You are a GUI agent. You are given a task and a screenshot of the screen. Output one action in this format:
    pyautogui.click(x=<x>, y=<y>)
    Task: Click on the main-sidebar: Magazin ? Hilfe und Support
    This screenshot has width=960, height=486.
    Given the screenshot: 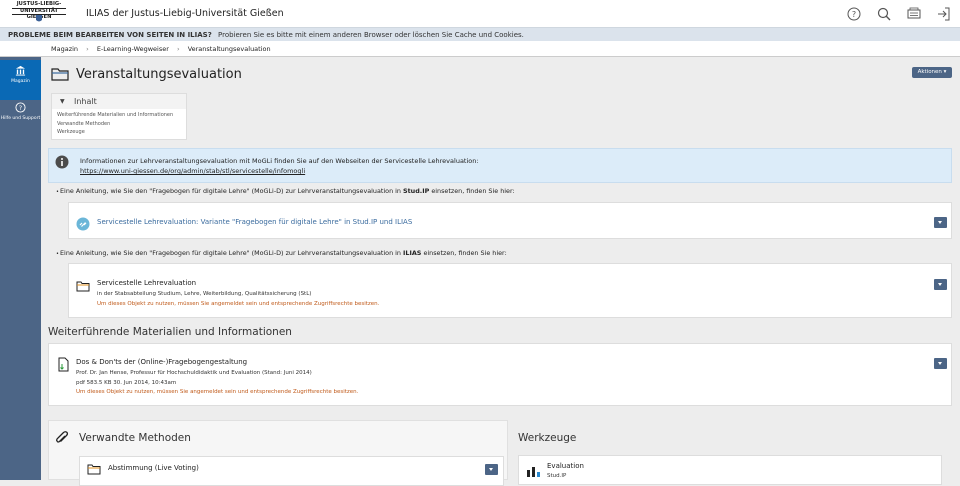 What is the action you would take?
    pyautogui.click(x=20, y=268)
    